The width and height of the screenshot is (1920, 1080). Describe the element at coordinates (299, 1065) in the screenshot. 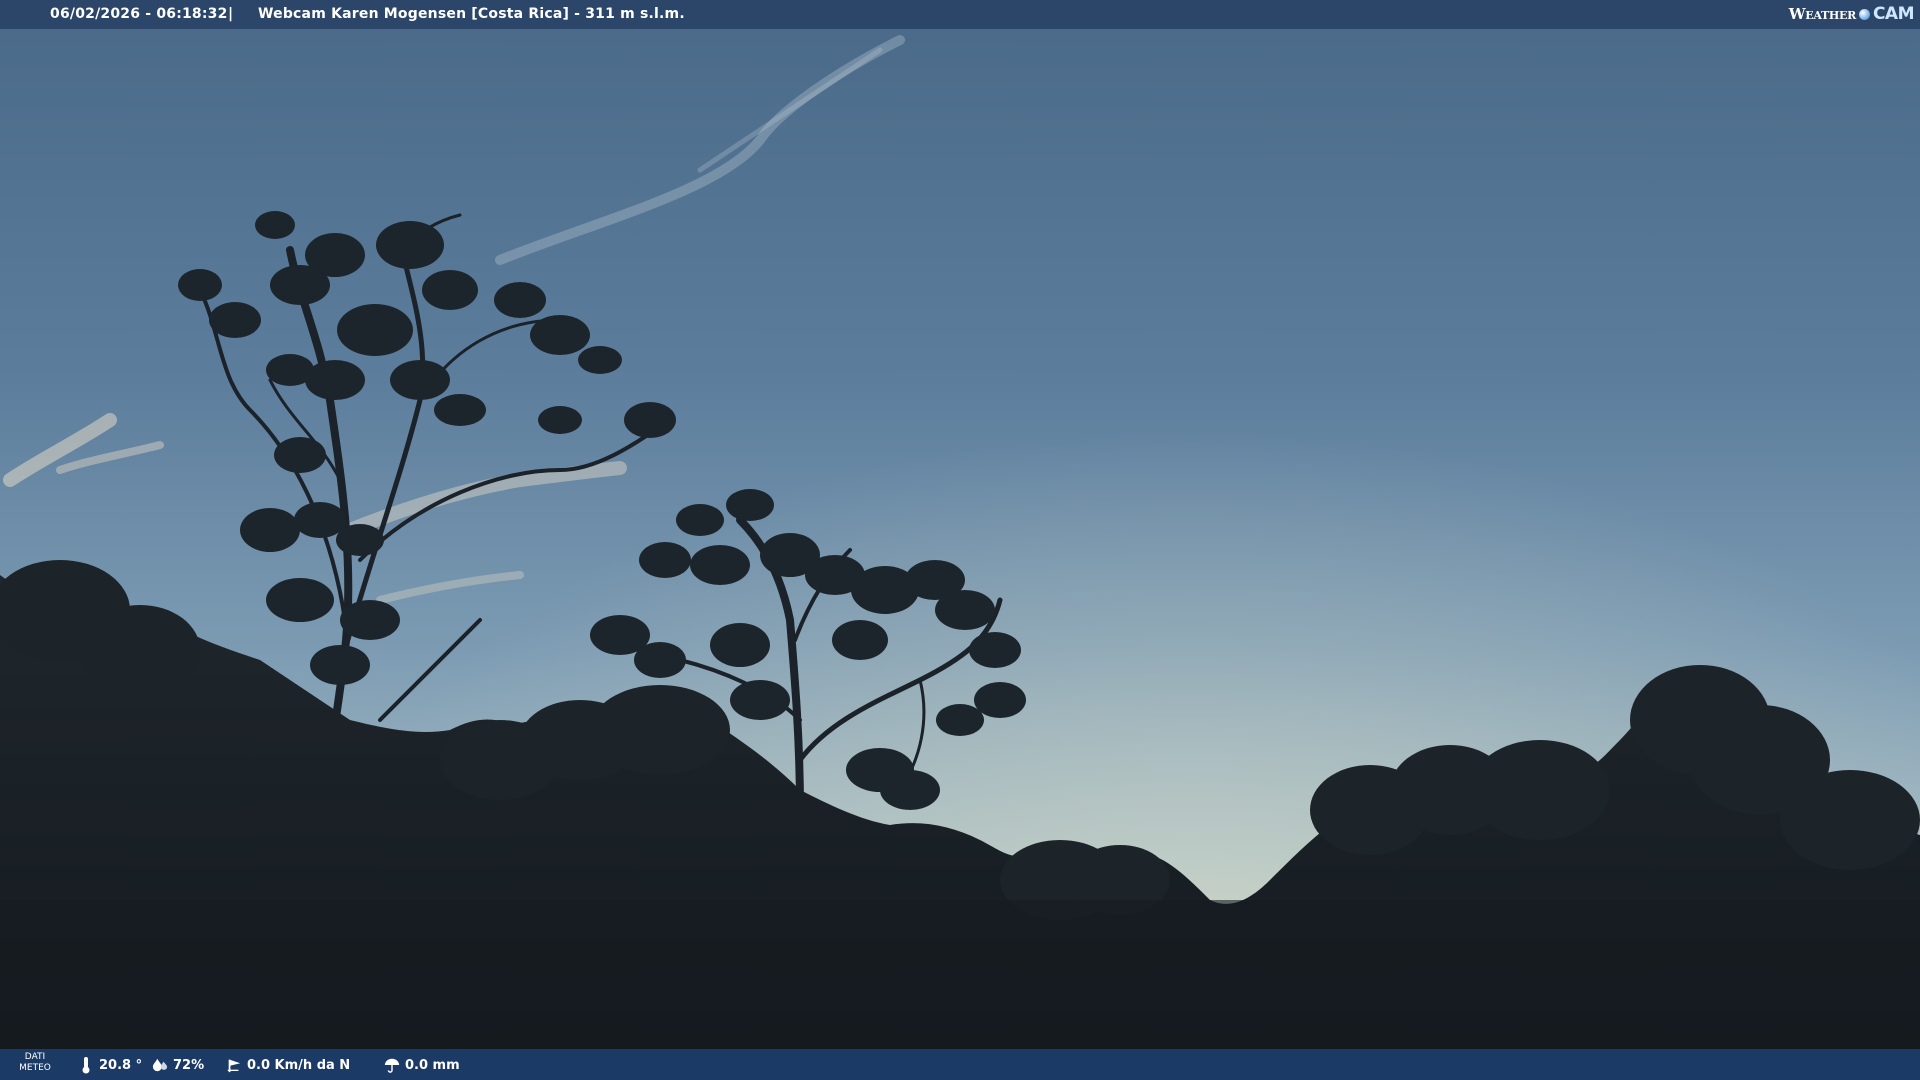

I see `wind-value: 0.0 Km/h da N` at that location.